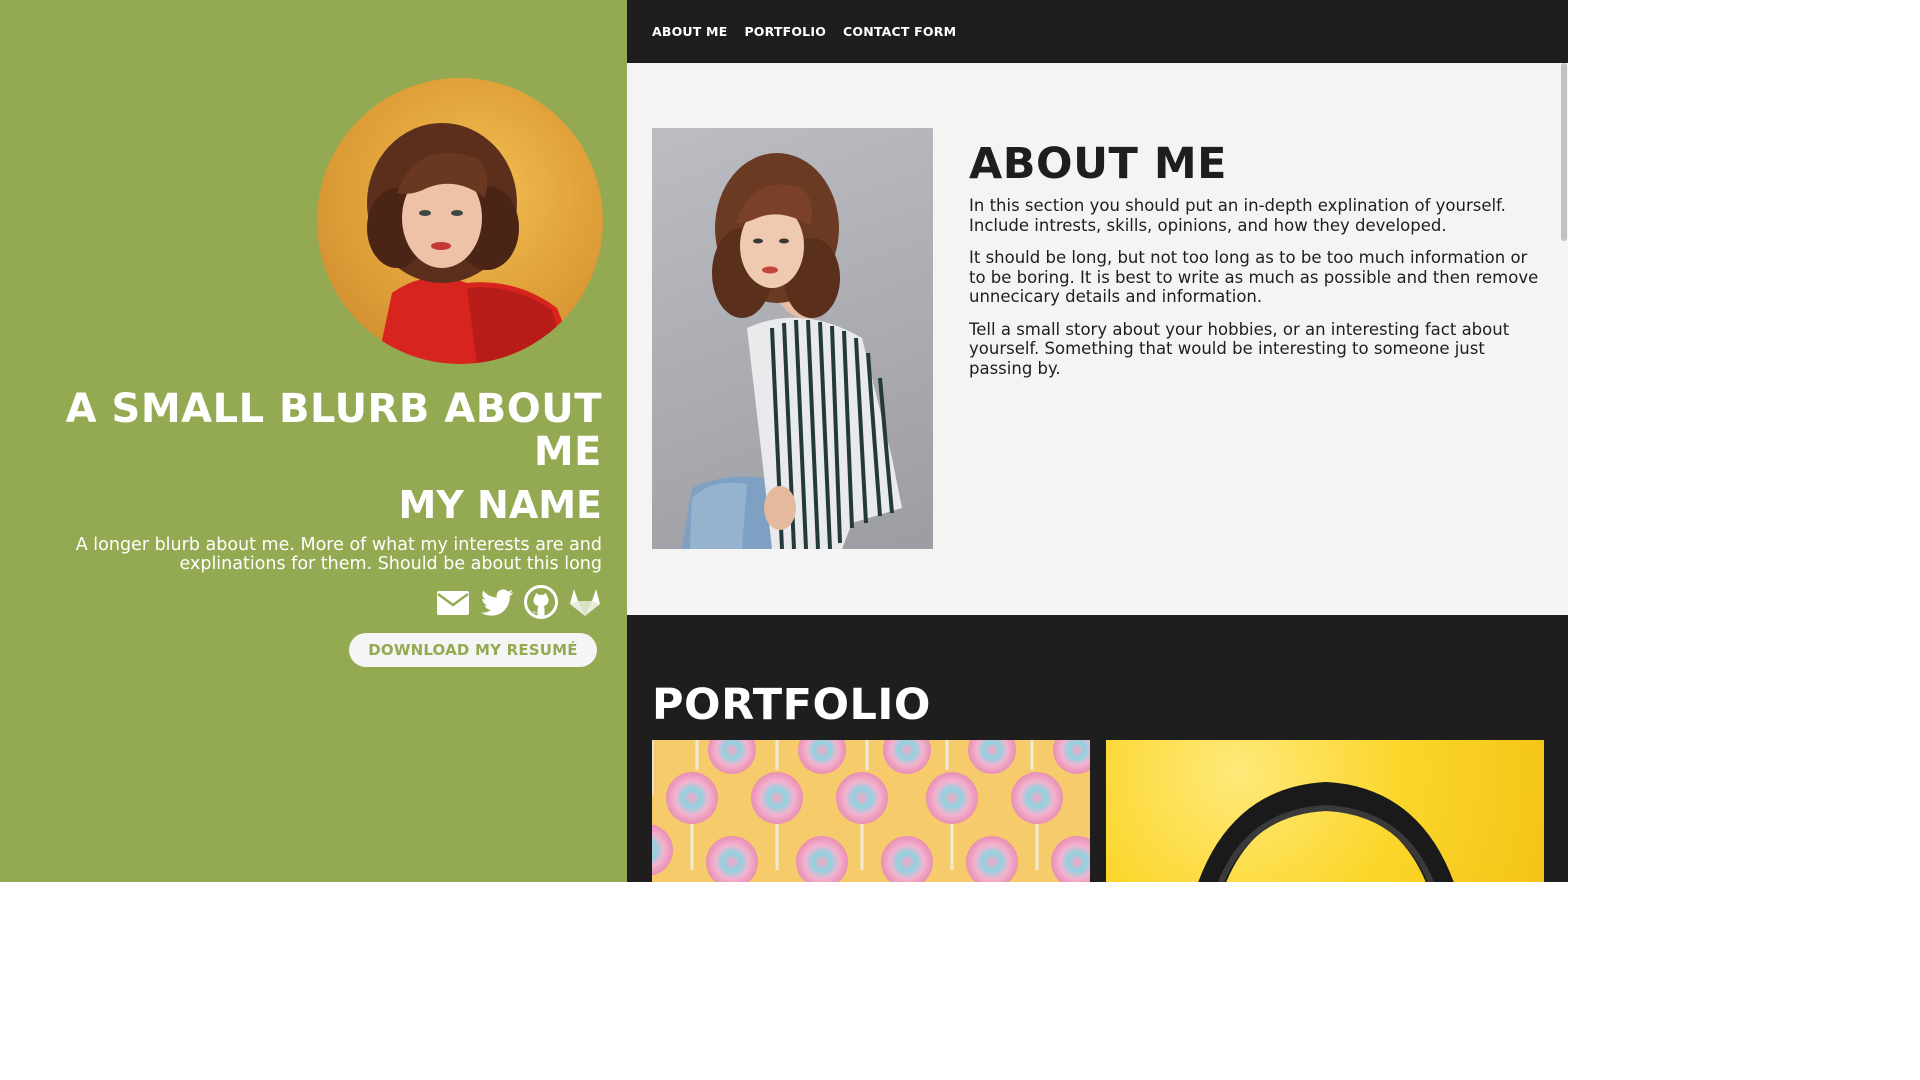  Describe the element at coordinates (1097, 748) in the screenshot. I see `portfolio-section: PORTFOLIO` at that location.